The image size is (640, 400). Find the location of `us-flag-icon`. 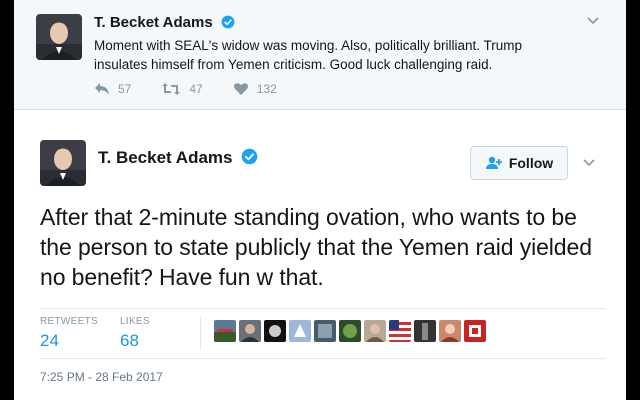

us-flag-icon is located at coordinates (400, 331).